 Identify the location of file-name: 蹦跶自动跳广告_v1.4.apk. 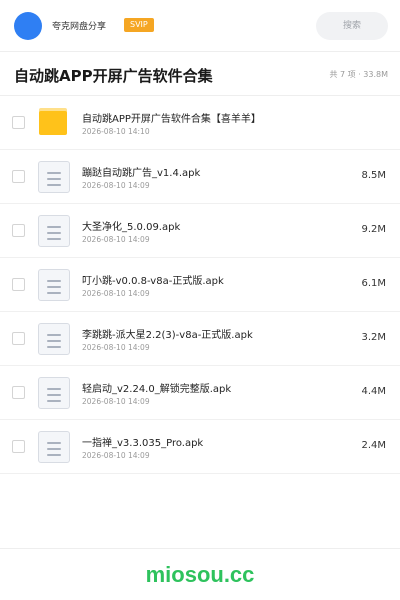
(141, 171).